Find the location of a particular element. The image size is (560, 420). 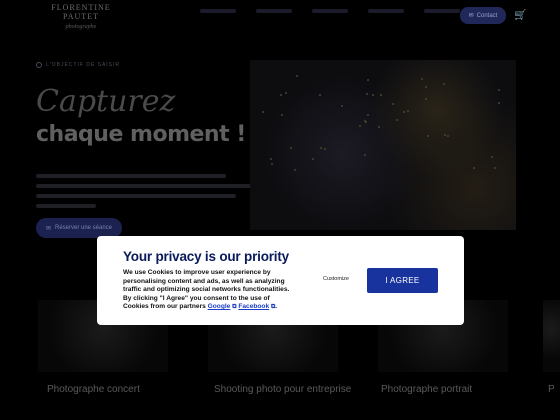

logo-name: FLORENTINE PAUTET is located at coordinates (81, 12).